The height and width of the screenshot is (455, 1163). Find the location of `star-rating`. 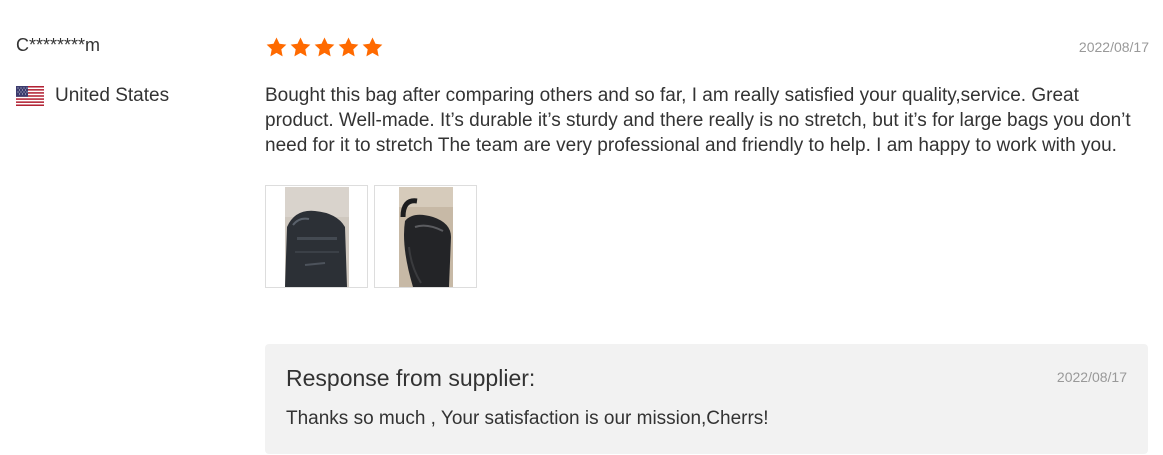

star-rating is located at coordinates (324, 47).